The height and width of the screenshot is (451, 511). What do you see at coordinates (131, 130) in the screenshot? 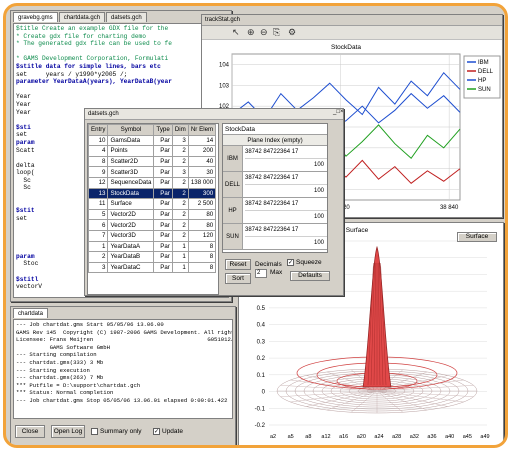
I see `column-header: Symbol` at bounding box center [131, 130].